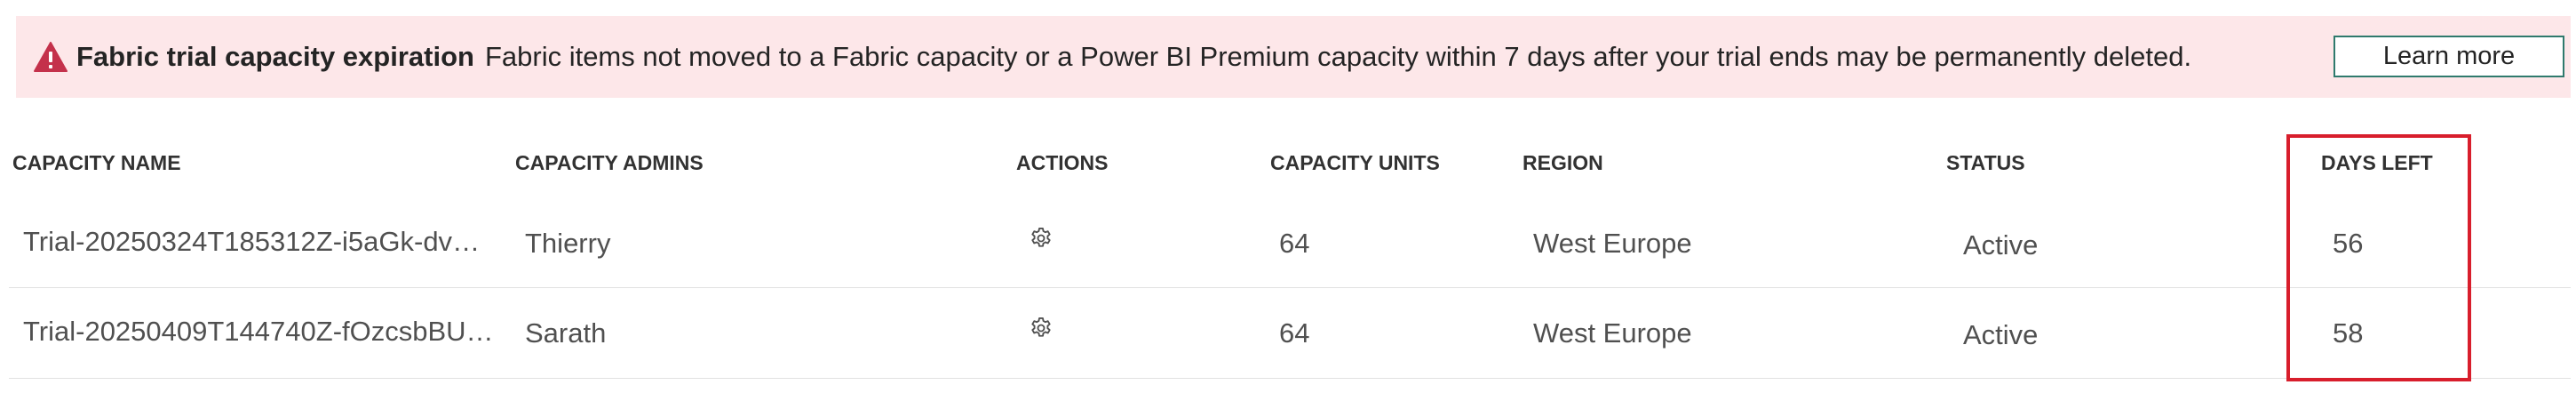  What do you see at coordinates (2378, 257) in the screenshot?
I see `days-left-highlight-box` at bounding box center [2378, 257].